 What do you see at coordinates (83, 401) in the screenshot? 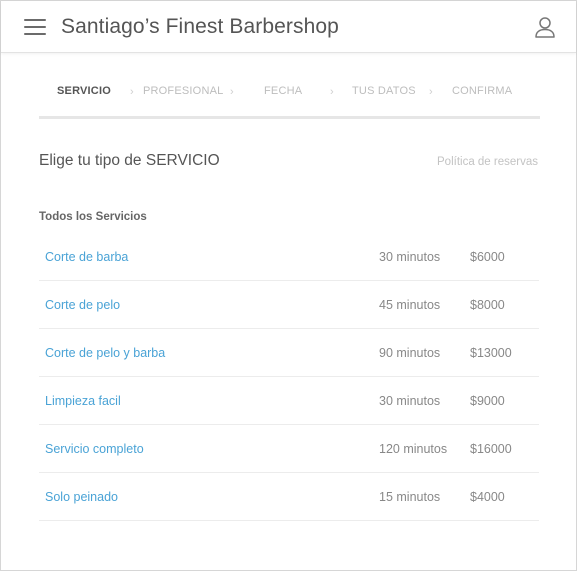
I see `service-name: Limpieza facil` at bounding box center [83, 401].